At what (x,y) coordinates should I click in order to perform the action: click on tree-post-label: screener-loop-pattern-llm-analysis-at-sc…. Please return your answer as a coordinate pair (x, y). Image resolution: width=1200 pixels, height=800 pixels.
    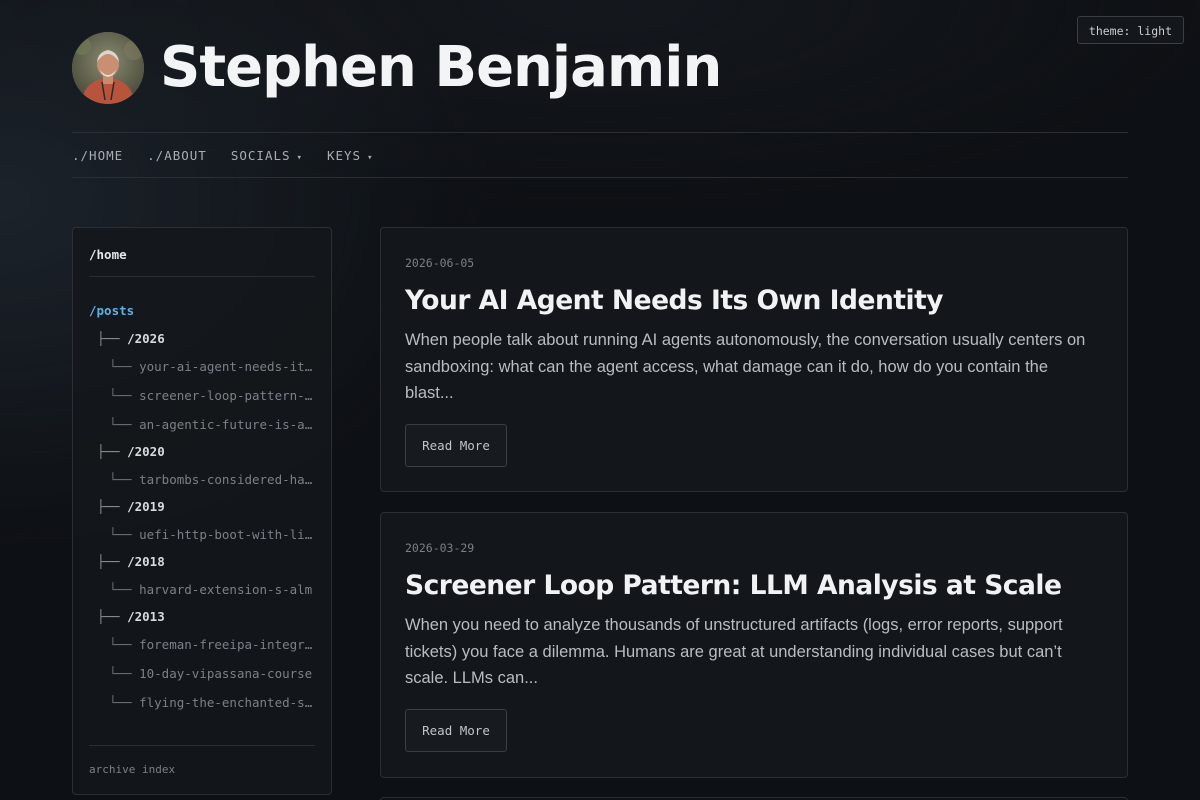
    Looking at the image, I should click on (227, 395).